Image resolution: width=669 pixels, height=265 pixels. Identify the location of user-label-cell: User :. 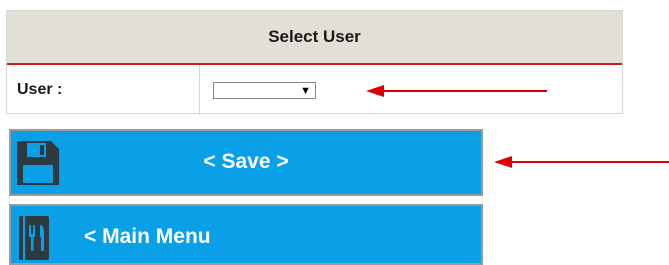
(103, 90).